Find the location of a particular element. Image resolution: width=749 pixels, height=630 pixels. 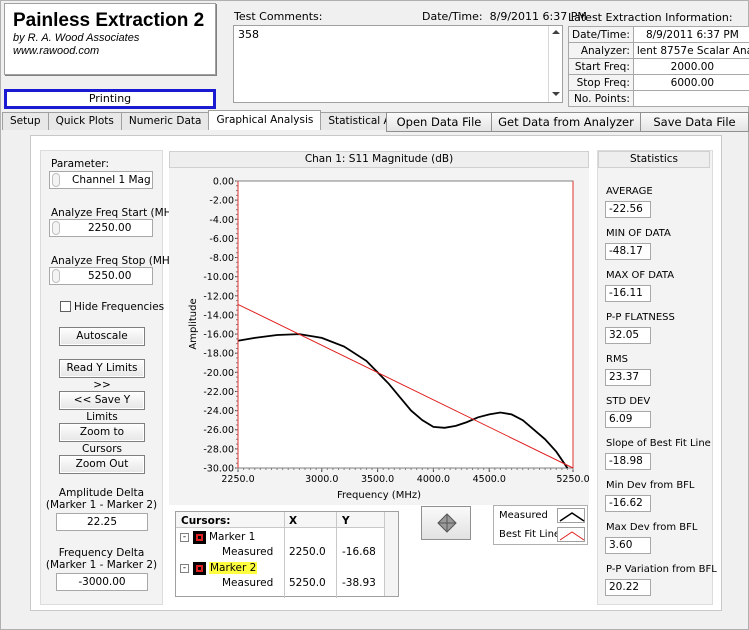

stat-label: AVERAGE is located at coordinates (629, 191).